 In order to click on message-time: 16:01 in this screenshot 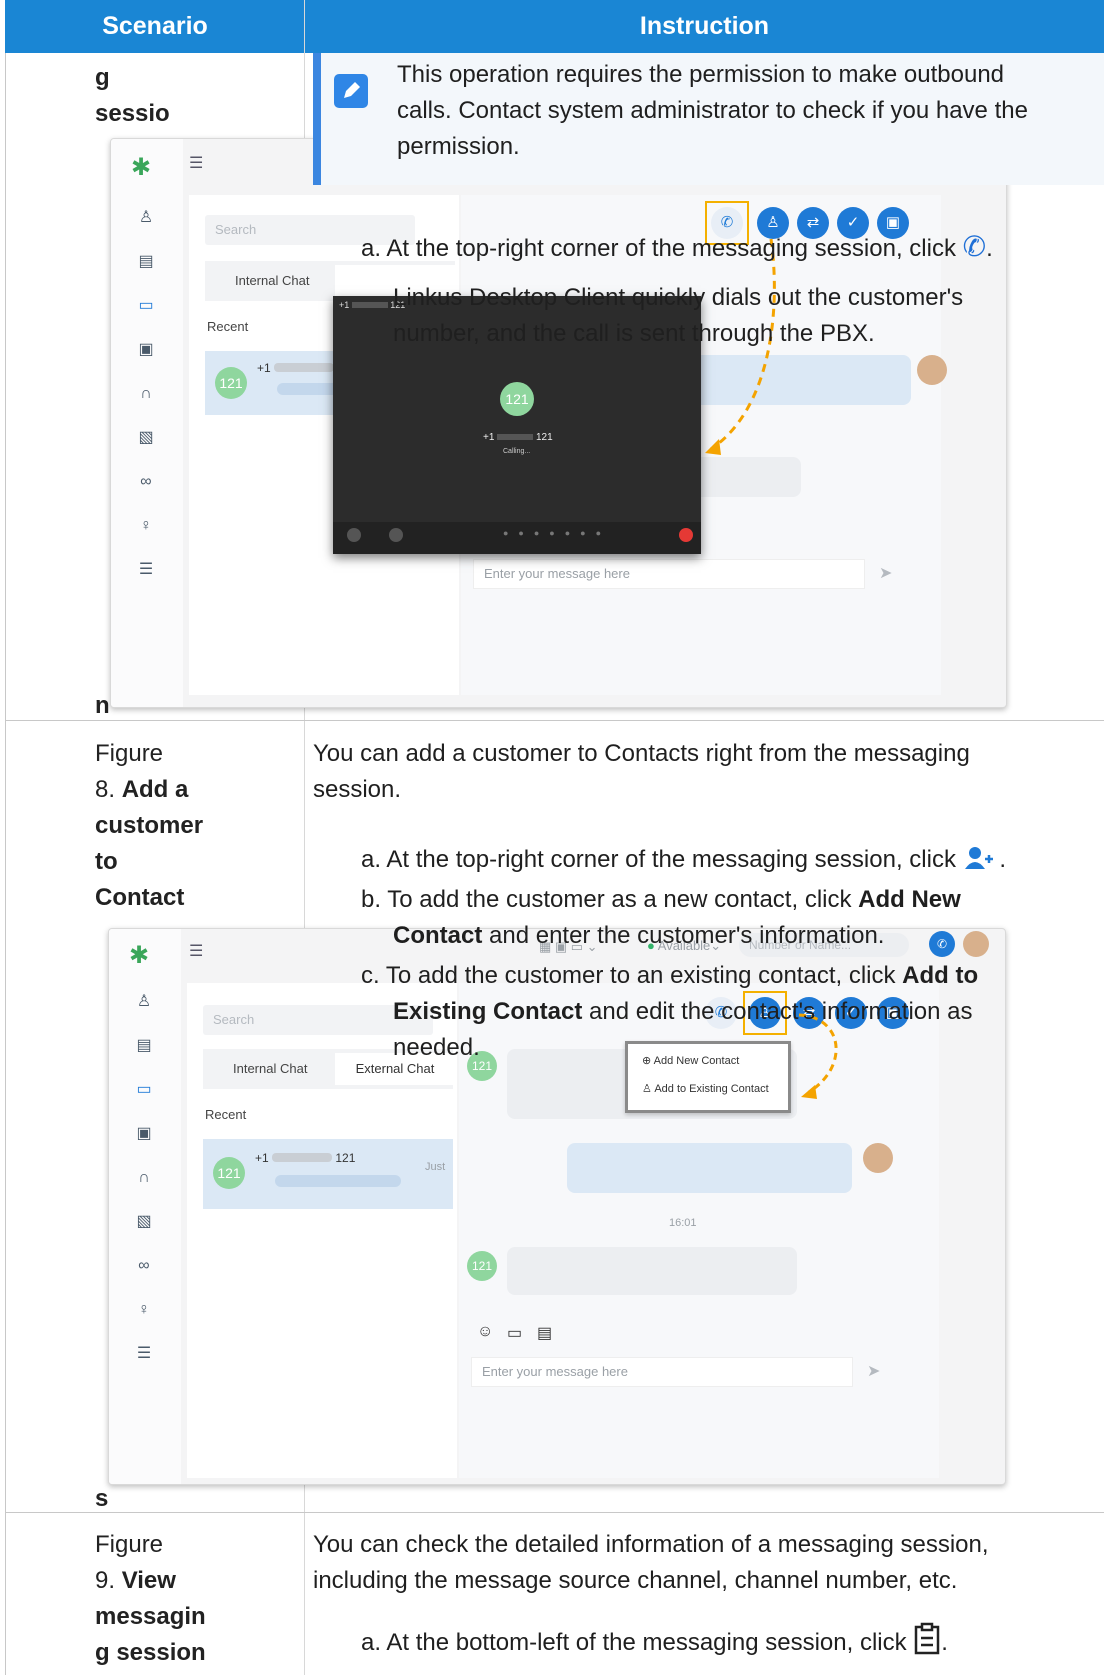, I will do `click(683, 1223)`.